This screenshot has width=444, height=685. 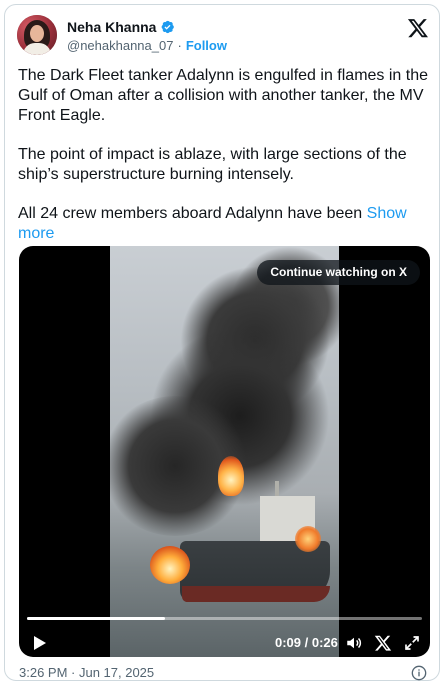 What do you see at coordinates (354, 643) in the screenshot?
I see `volume-icon` at bounding box center [354, 643].